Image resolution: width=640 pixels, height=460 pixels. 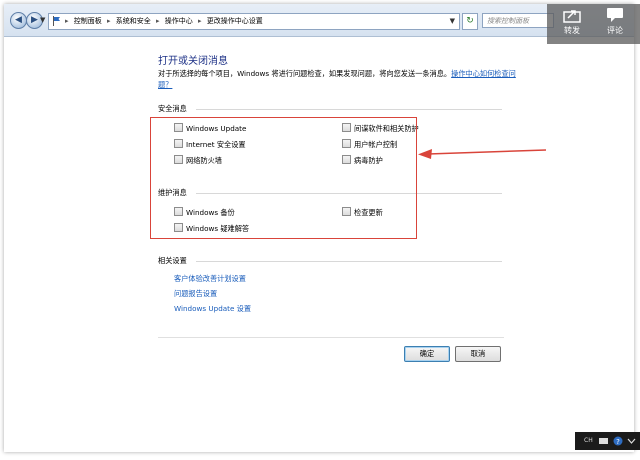 I want to click on comment-icon, so click(x=615, y=15).